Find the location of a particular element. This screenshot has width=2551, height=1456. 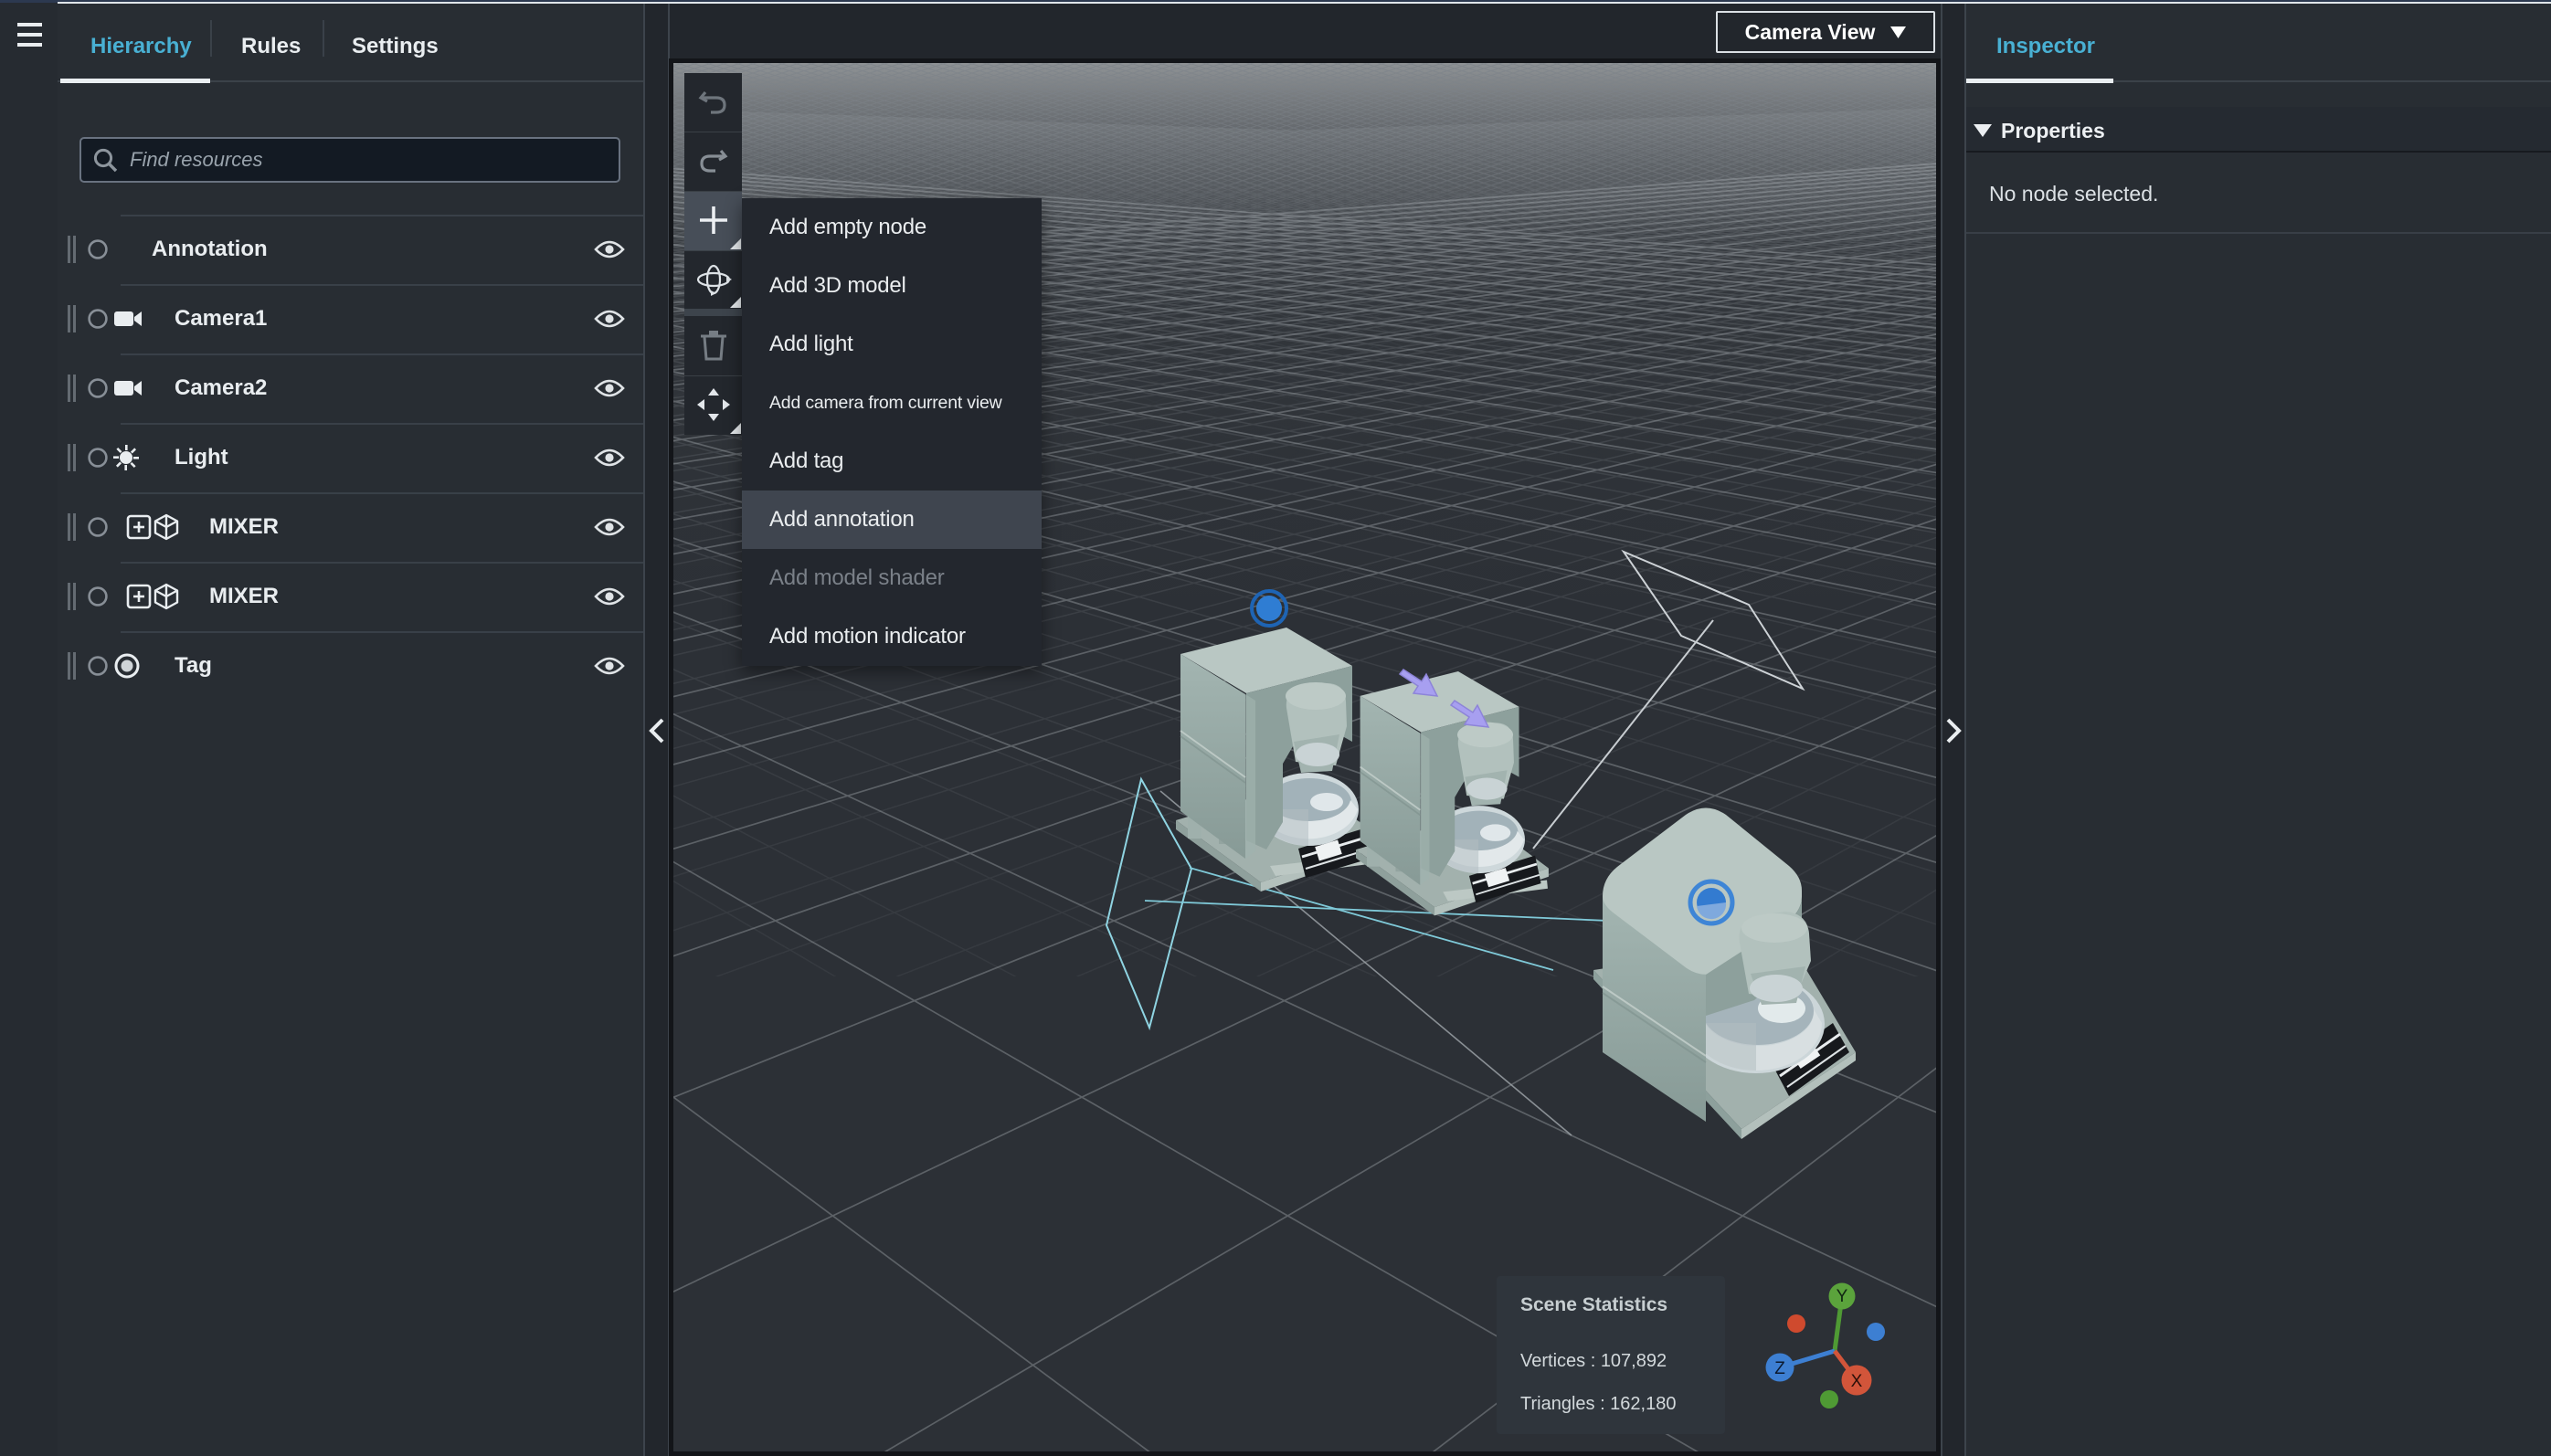

svg-text: Z is located at coordinates (1779, 1369).